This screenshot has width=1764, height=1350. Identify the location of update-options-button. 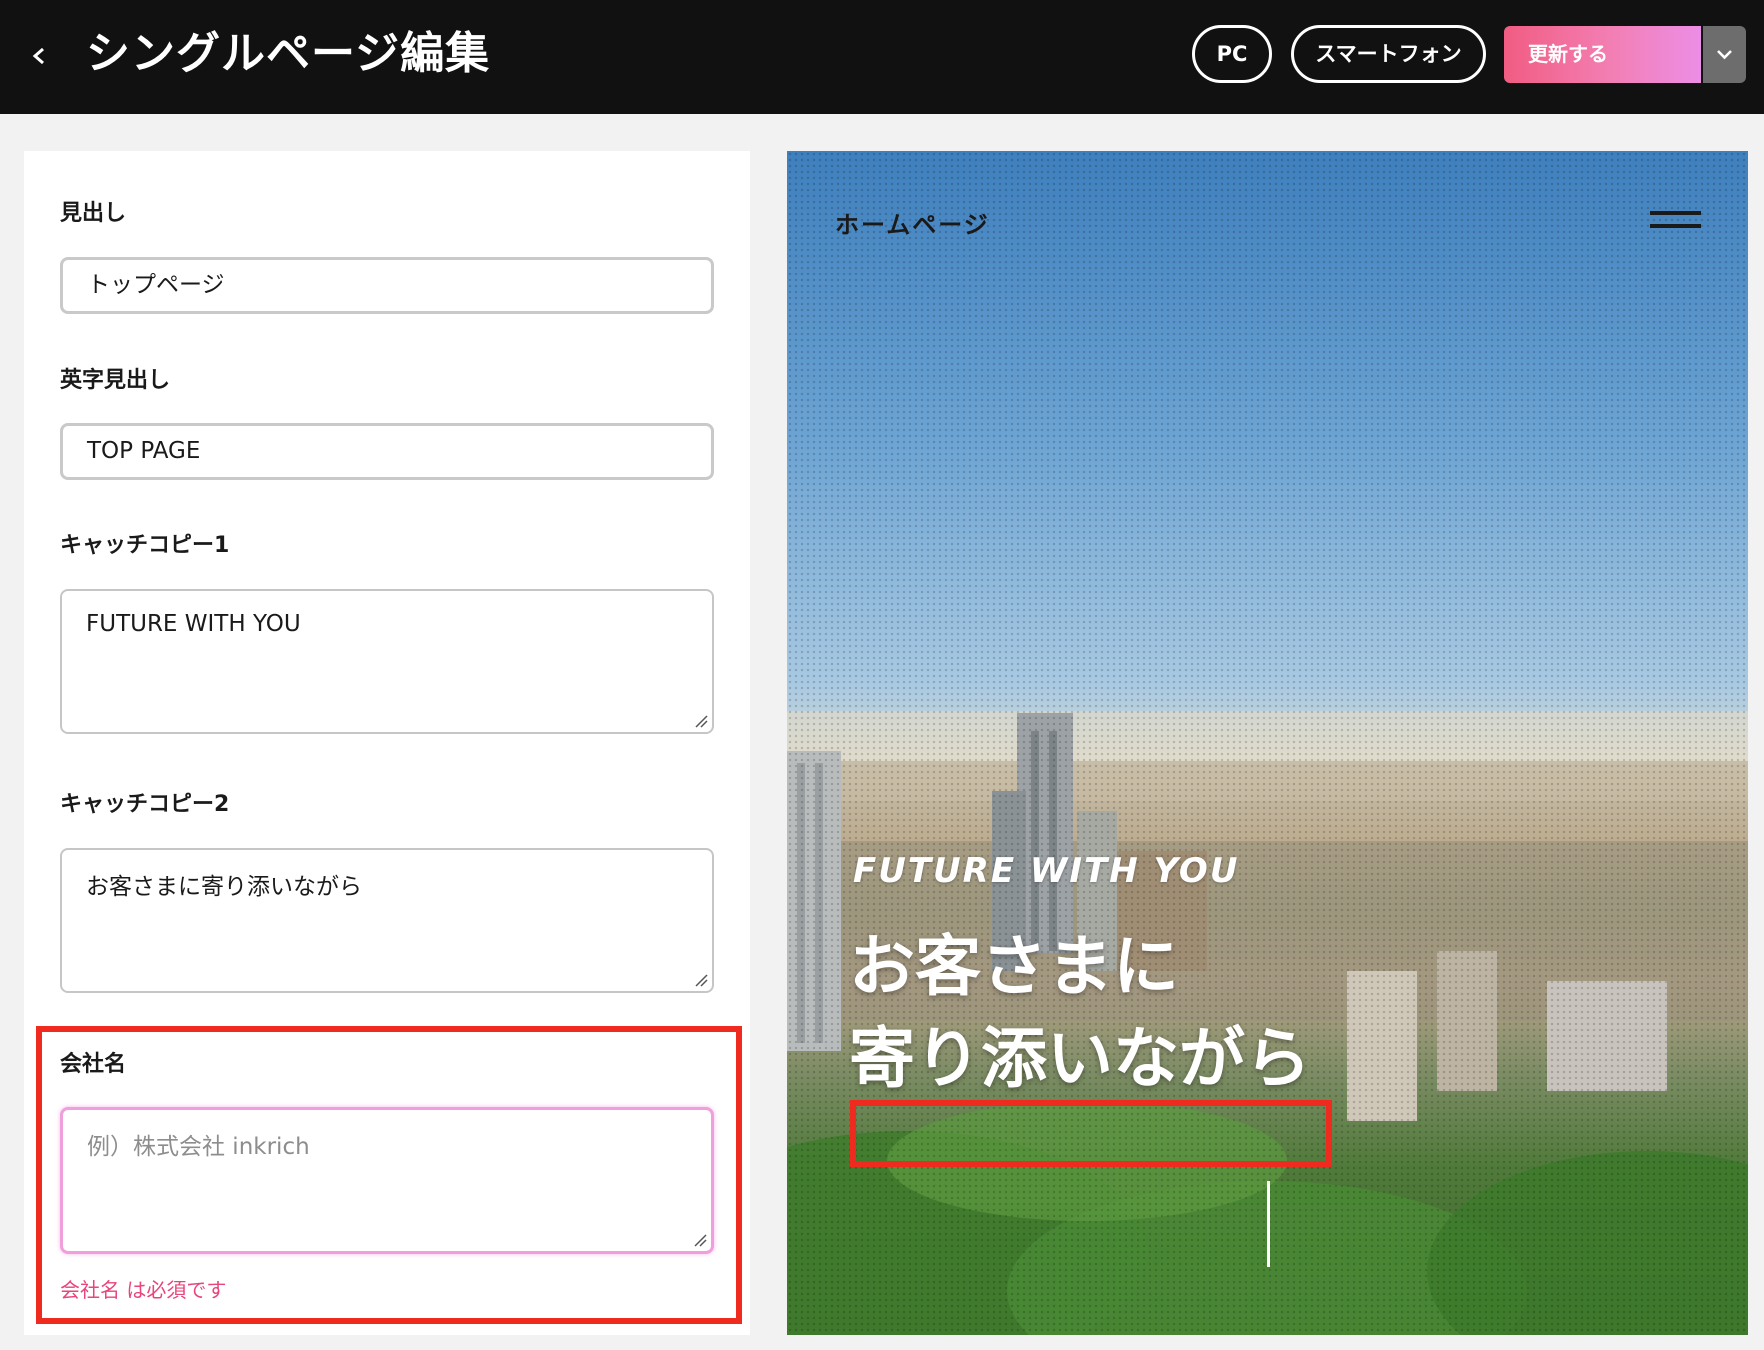
(1724, 54).